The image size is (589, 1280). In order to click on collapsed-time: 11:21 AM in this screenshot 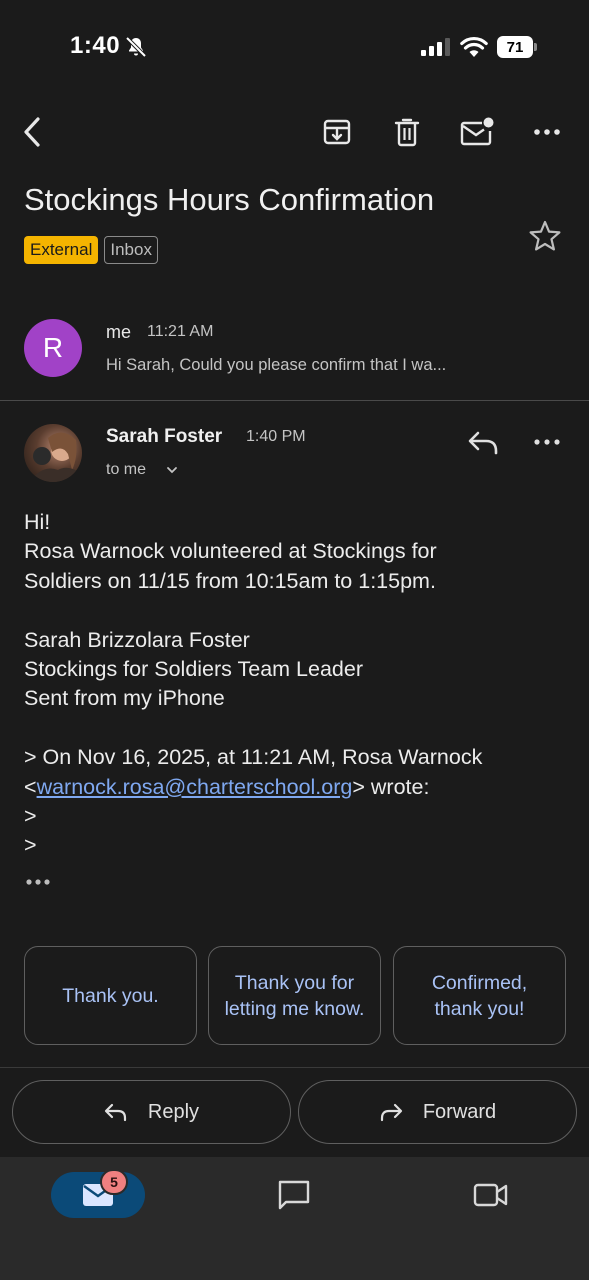, I will do `click(180, 331)`.